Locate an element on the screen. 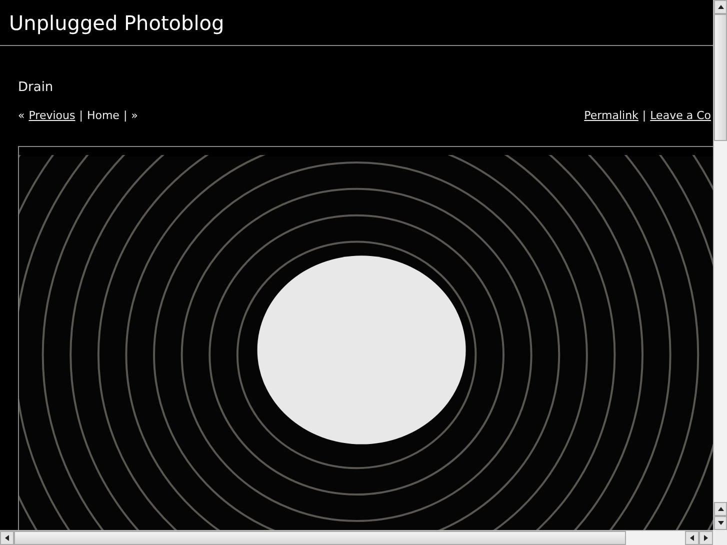 This screenshot has height=545, width=727. nav-text: « is located at coordinates (21, 115).